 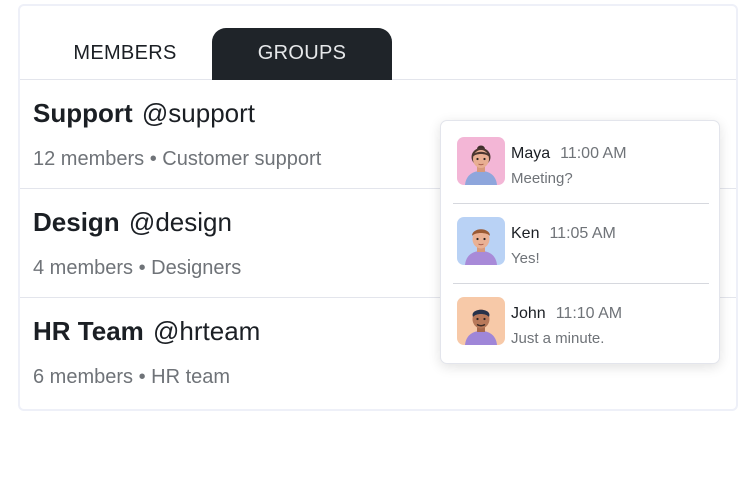 What do you see at coordinates (242, 159) in the screenshot?
I see `group-description: Customer support` at bounding box center [242, 159].